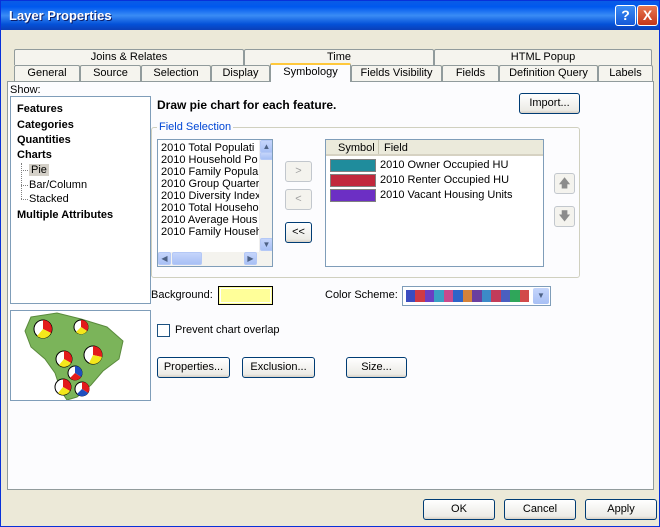 The height and width of the screenshot is (527, 660). What do you see at coordinates (187, 258) in the screenshot?
I see `scroll-thumb-horizontal` at bounding box center [187, 258].